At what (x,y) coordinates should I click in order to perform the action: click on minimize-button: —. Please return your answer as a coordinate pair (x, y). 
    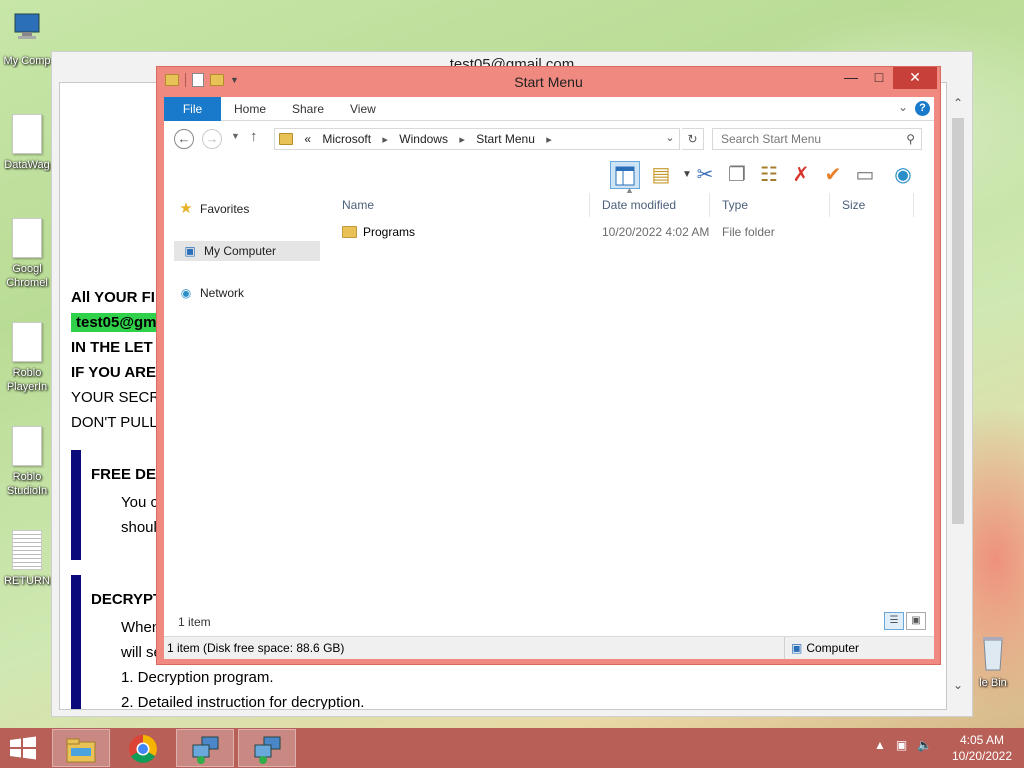
    Looking at the image, I should click on (851, 78).